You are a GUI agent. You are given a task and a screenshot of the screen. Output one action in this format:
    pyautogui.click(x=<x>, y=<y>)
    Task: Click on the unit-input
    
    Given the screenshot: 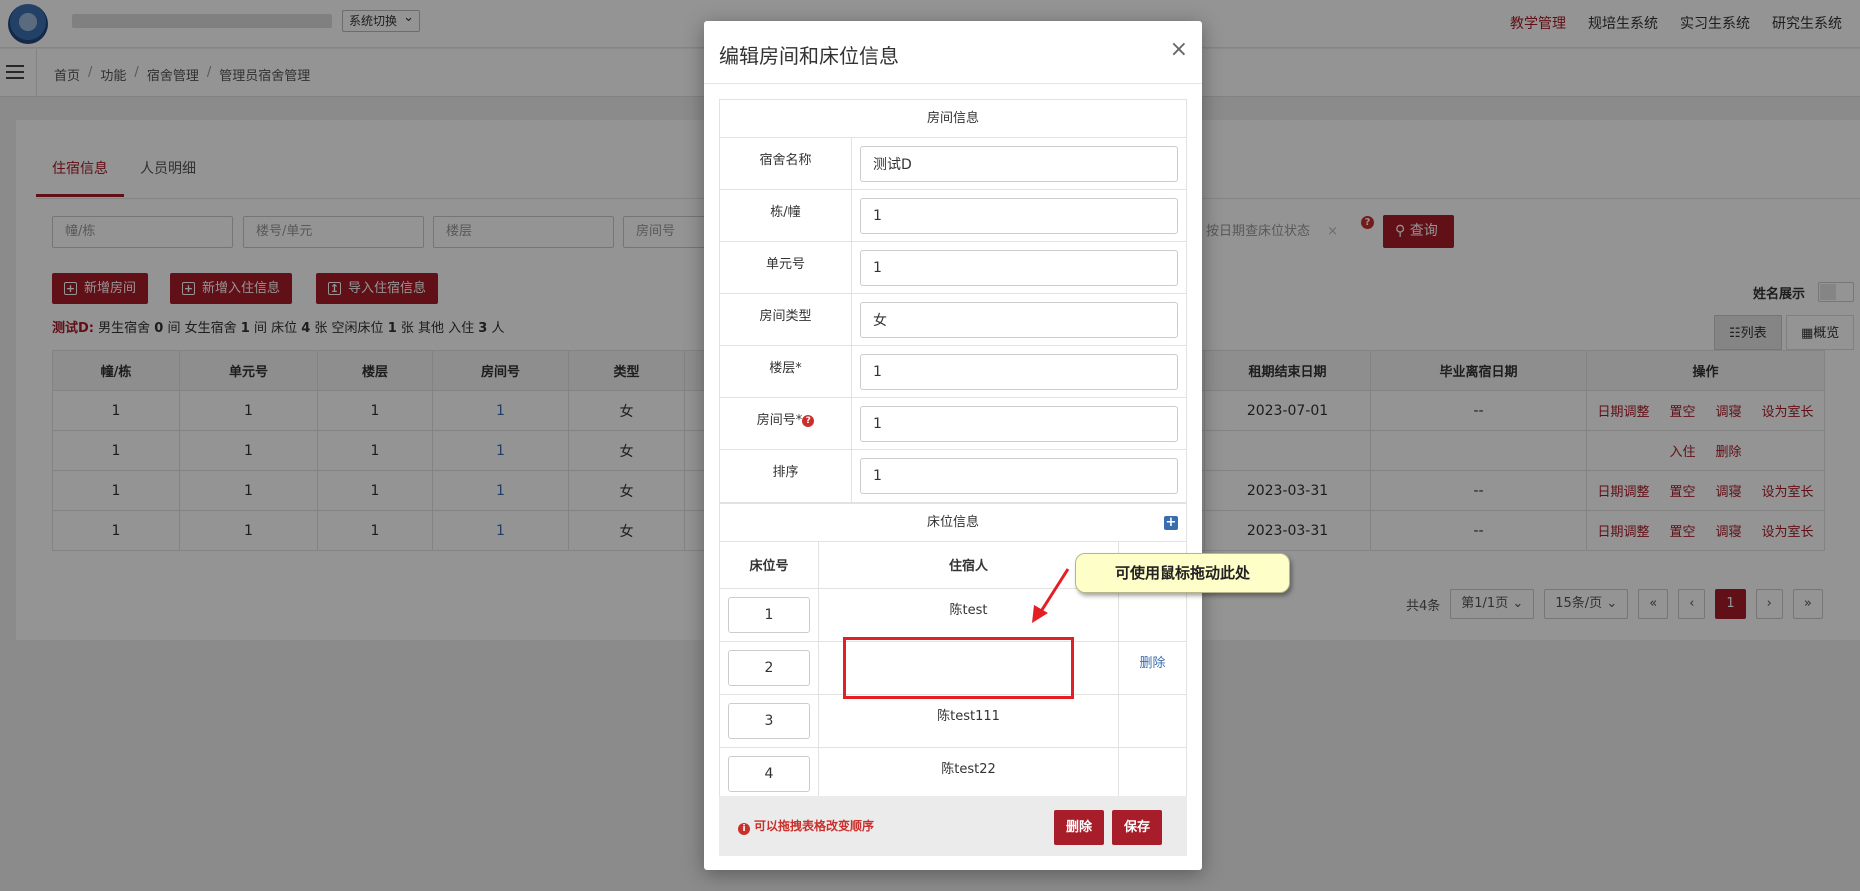 What is the action you would take?
    pyautogui.click(x=1019, y=268)
    